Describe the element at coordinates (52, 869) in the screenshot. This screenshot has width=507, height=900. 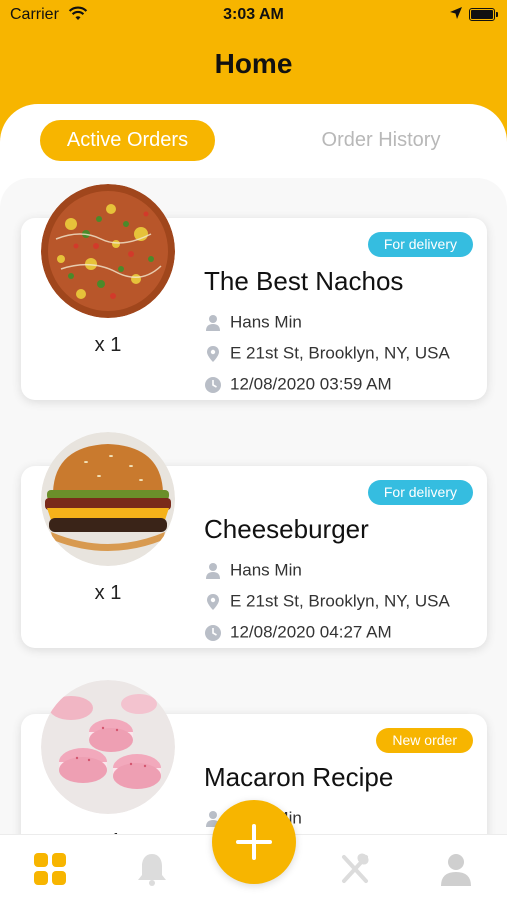
I see `grid-icon` at that location.